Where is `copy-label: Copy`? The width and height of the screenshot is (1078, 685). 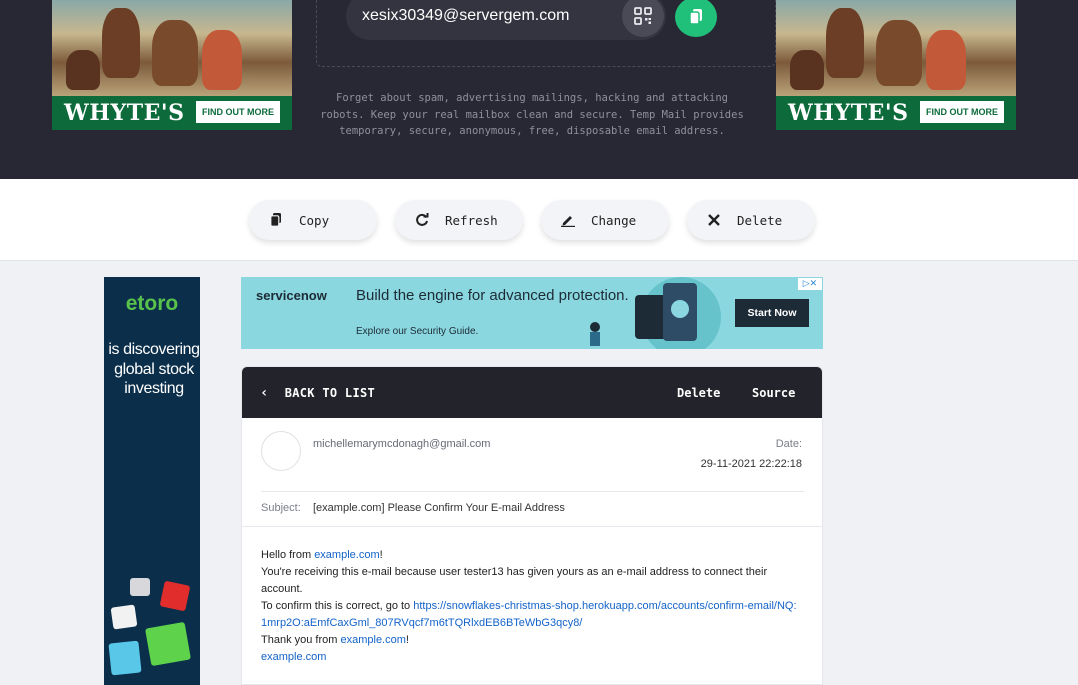 copy-label: Copy is located at coordinates (314, 220).